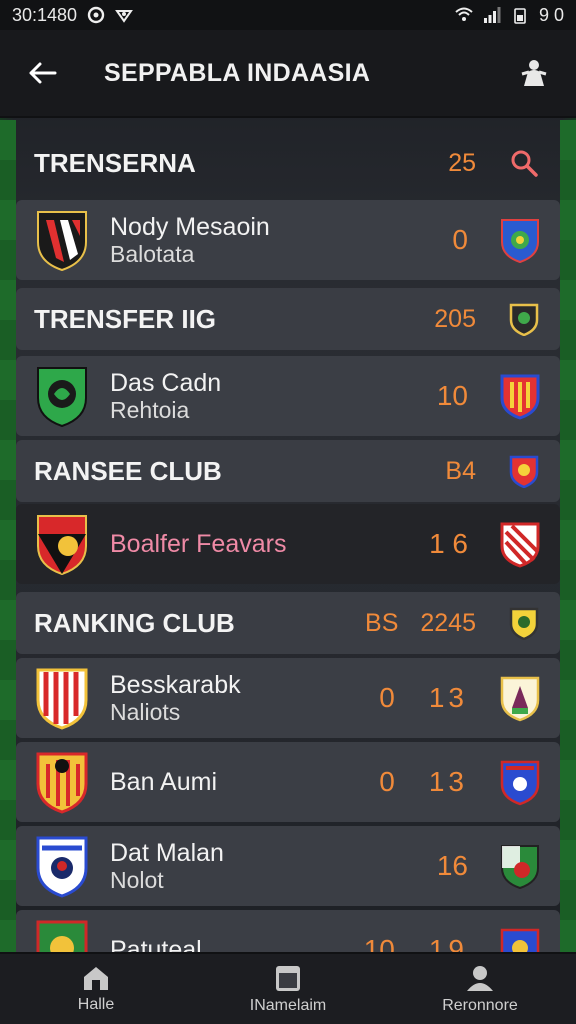 This screenshot has height=1024, width=576. I want to click on section-count: 25, so click(462, 162).